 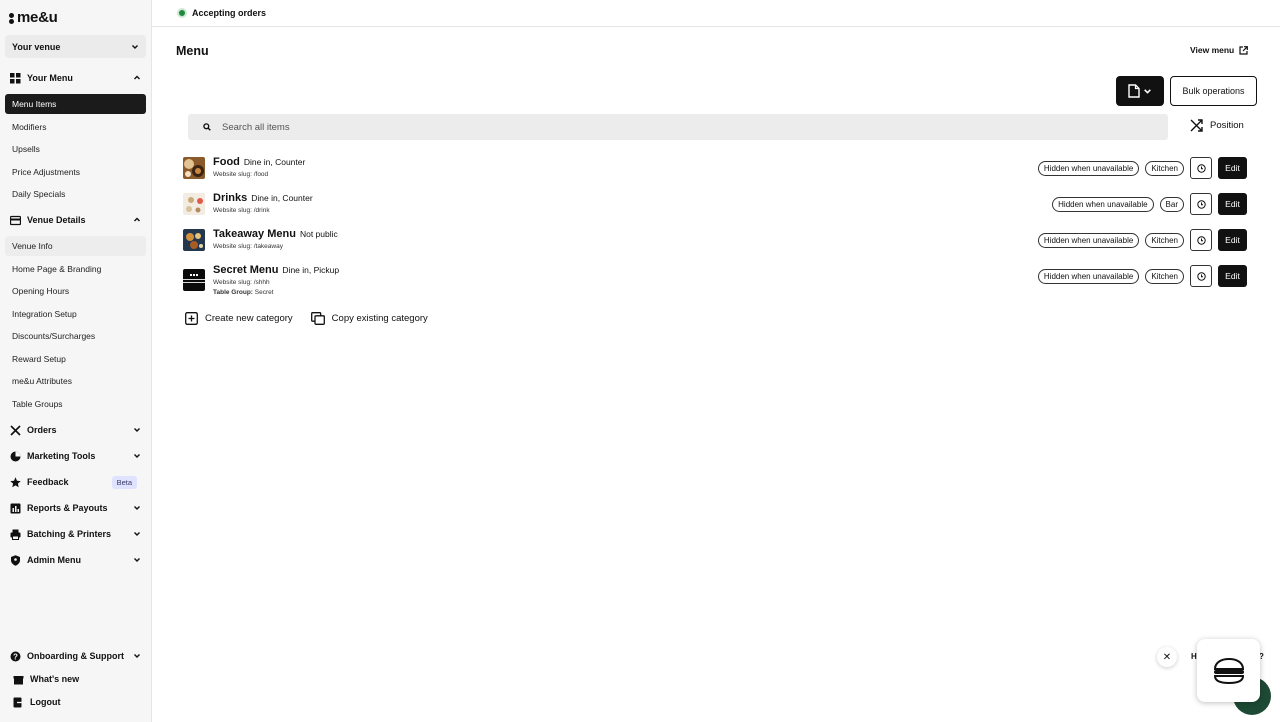 I want to click on copy-category-button: Copy existing category, so click(x=369, y=318).